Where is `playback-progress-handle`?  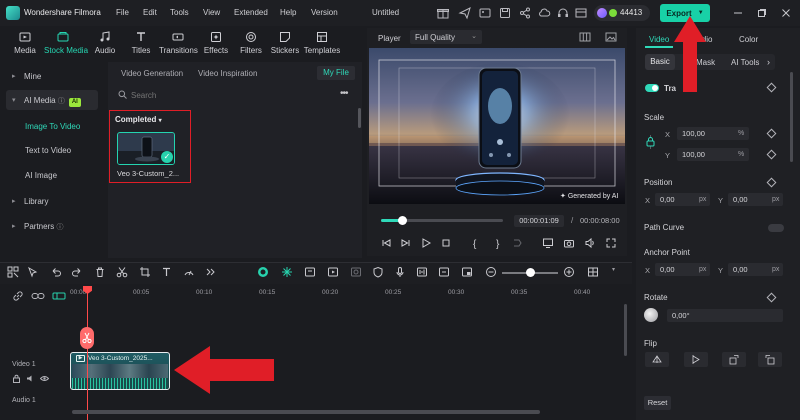
playback-progress-handle is located at coordinates (402, 220).